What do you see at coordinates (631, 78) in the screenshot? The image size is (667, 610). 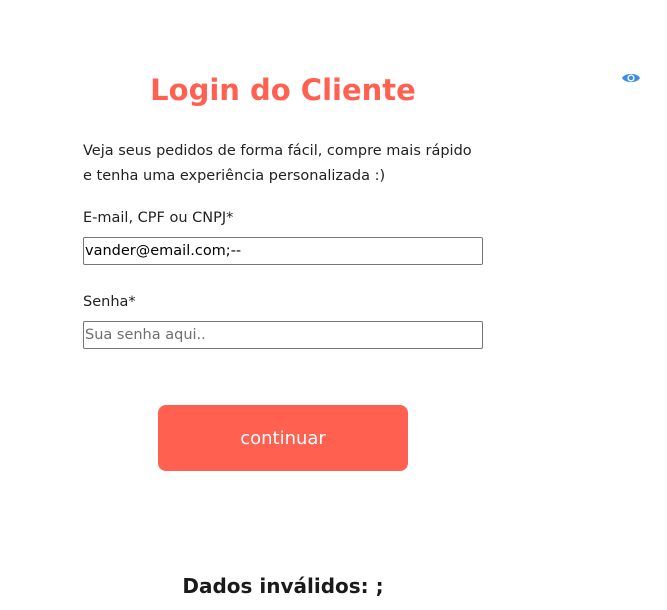 I see `eye-icon` at bounding box center [631, 78].